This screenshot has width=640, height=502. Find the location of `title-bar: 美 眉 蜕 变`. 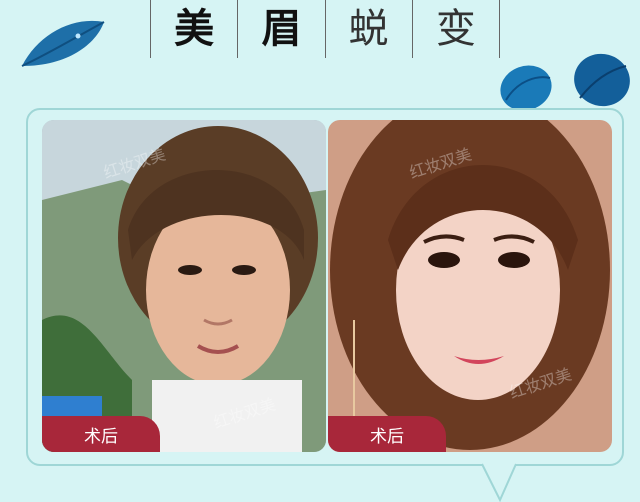

title-bar: 美 眉 蜕 变 is located at coordinates (325, 29).